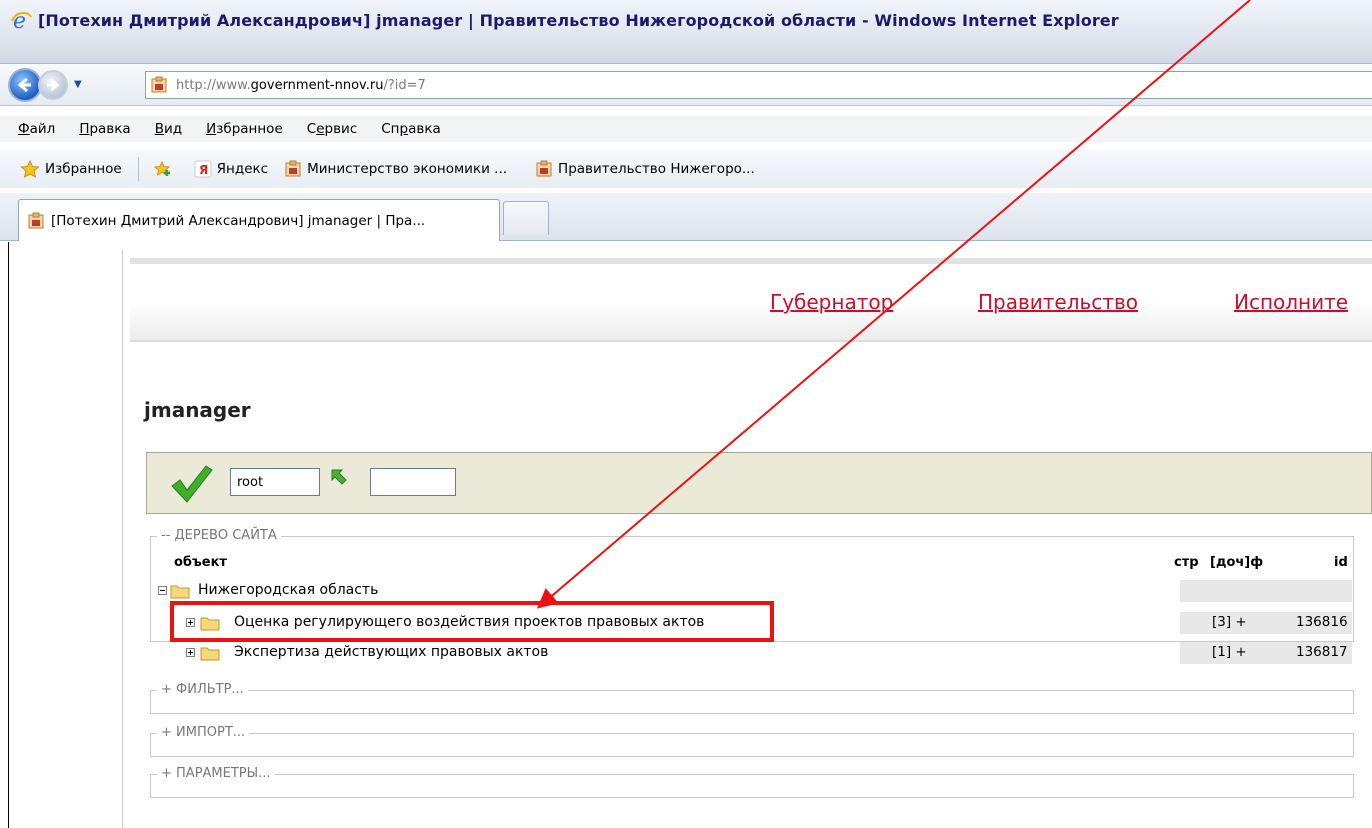 Image resolution: width=1372 pixels, height=828 pixels. What do you see at coordinates (1229, 652) in the screenshot?
I see `children-count: [1] +` at bounding box center [1229, 652].